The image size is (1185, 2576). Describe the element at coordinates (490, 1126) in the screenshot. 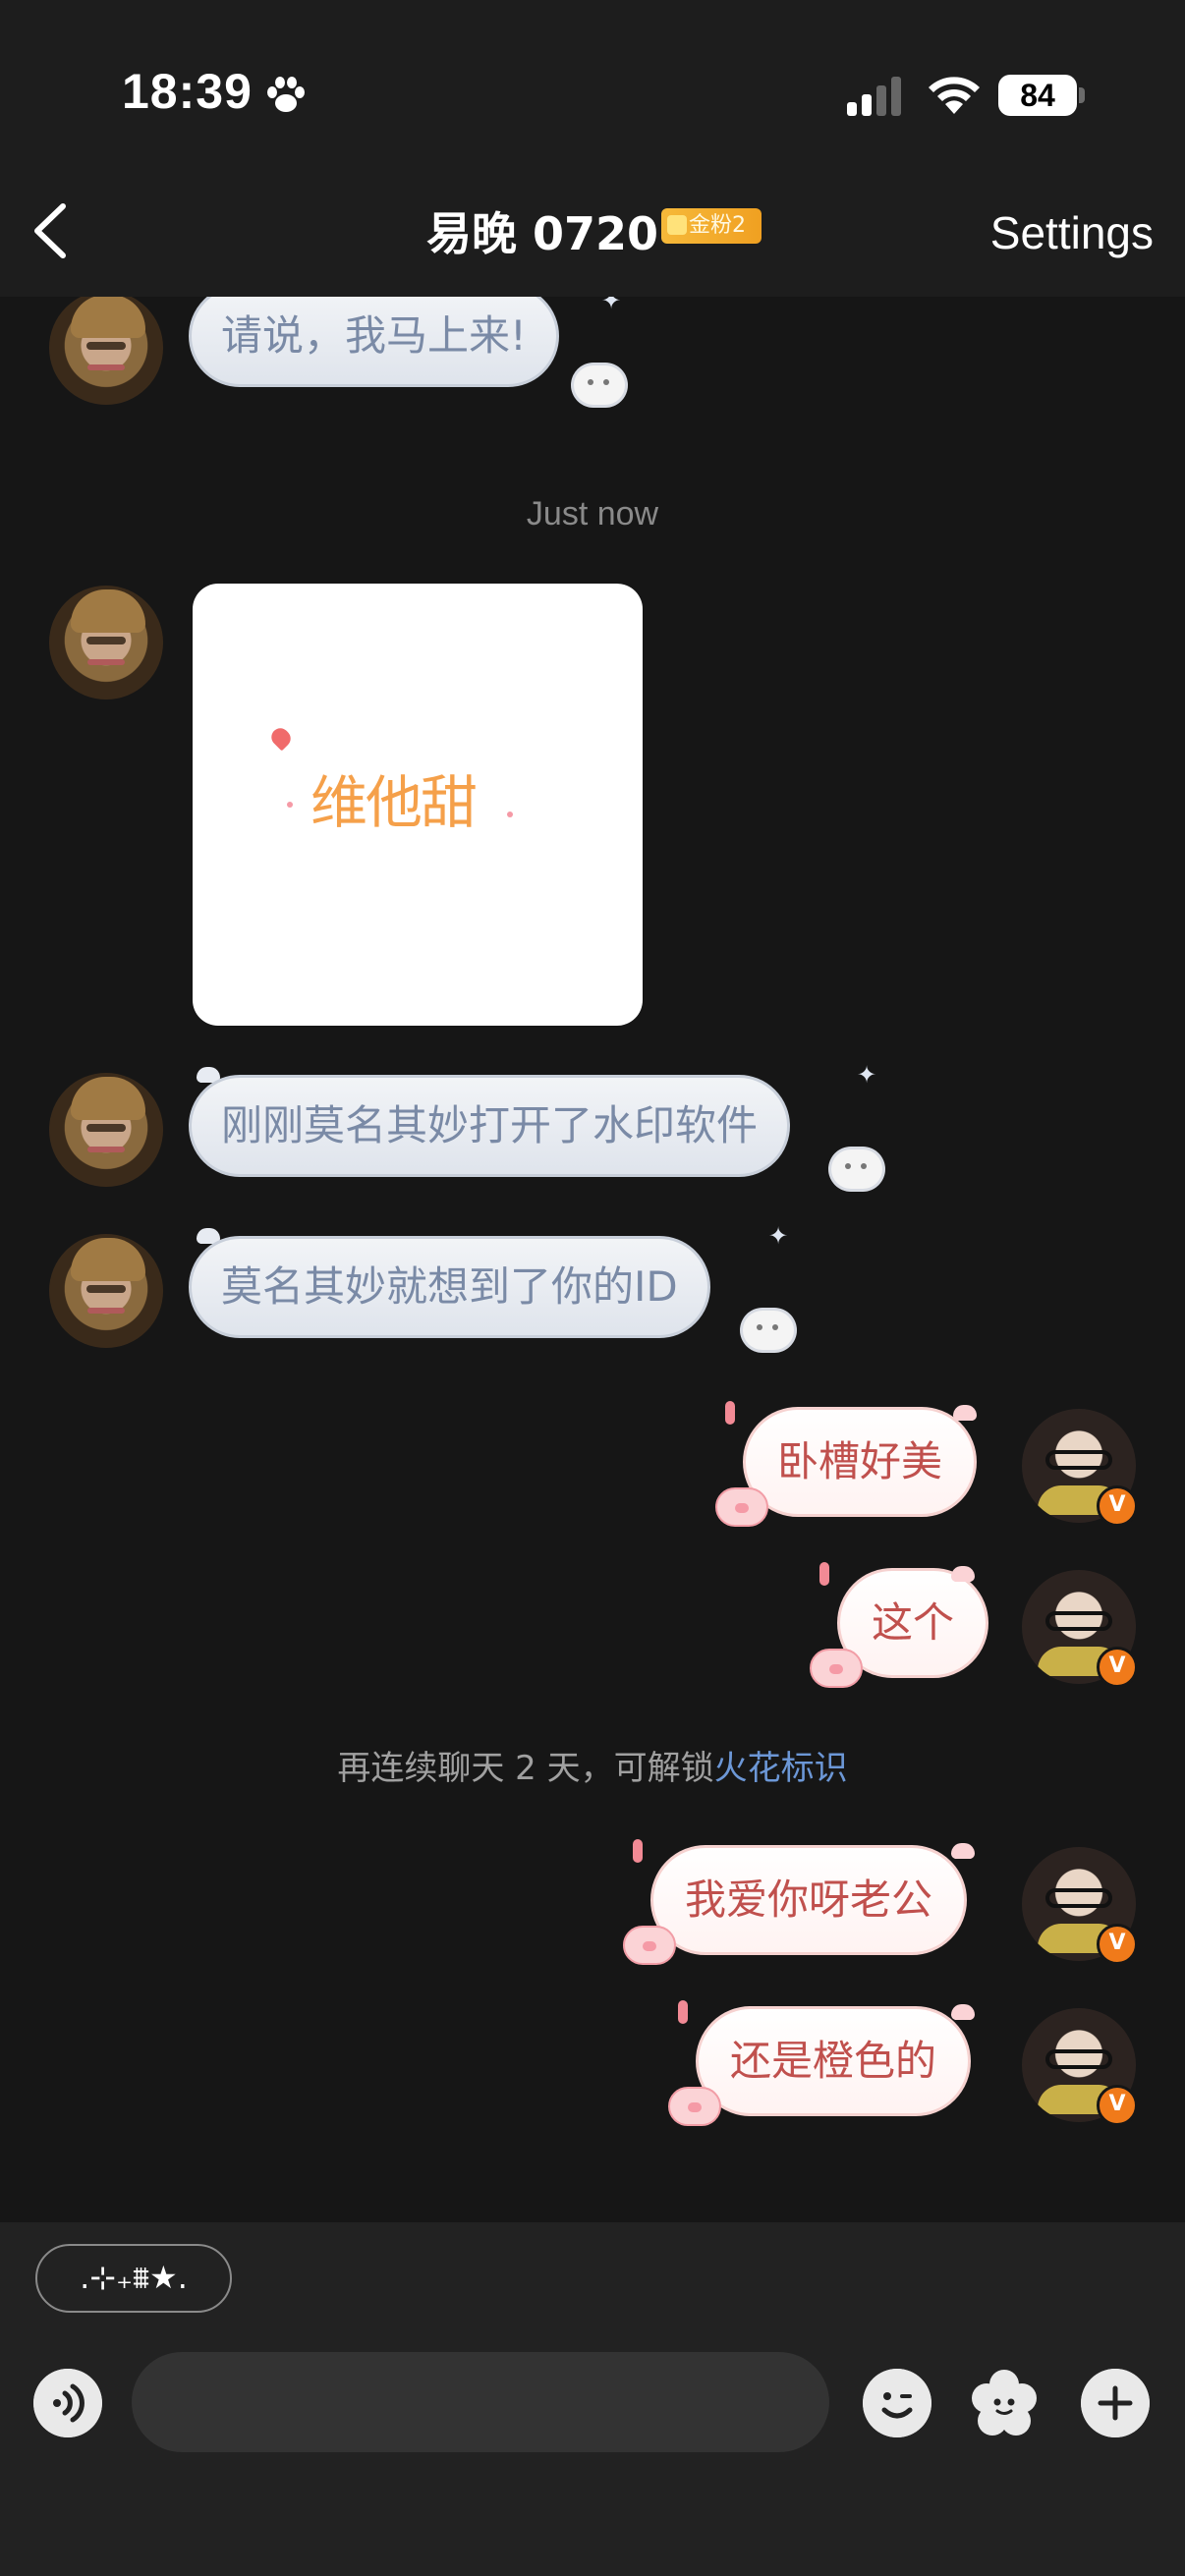

I see `message-bubble: 刚刚莫名其妙打开了水印软件` at that location.